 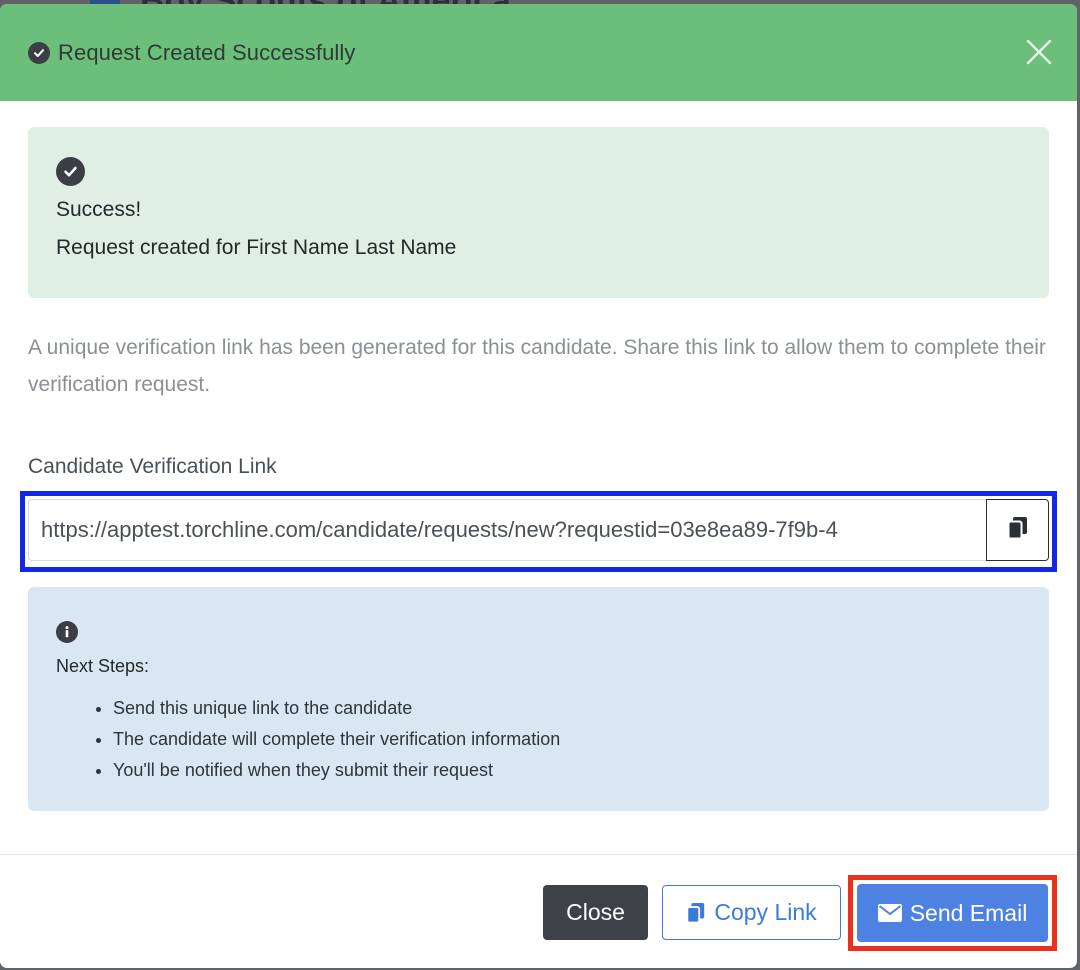 I want to click on list-item: Send this unique link to the candidate, so click(x=567, y=708).